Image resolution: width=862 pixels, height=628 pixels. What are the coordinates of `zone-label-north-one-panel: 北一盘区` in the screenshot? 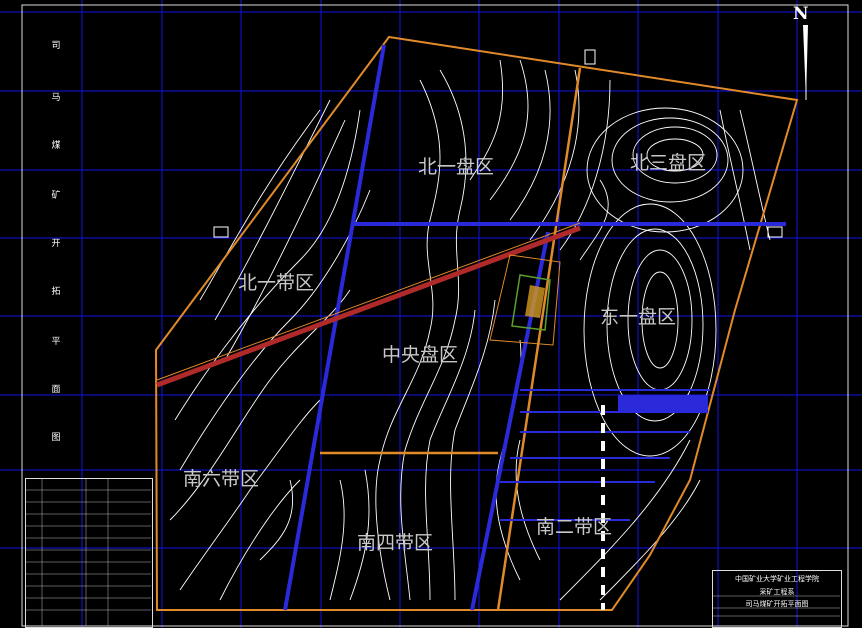 It's located at (456, 167).